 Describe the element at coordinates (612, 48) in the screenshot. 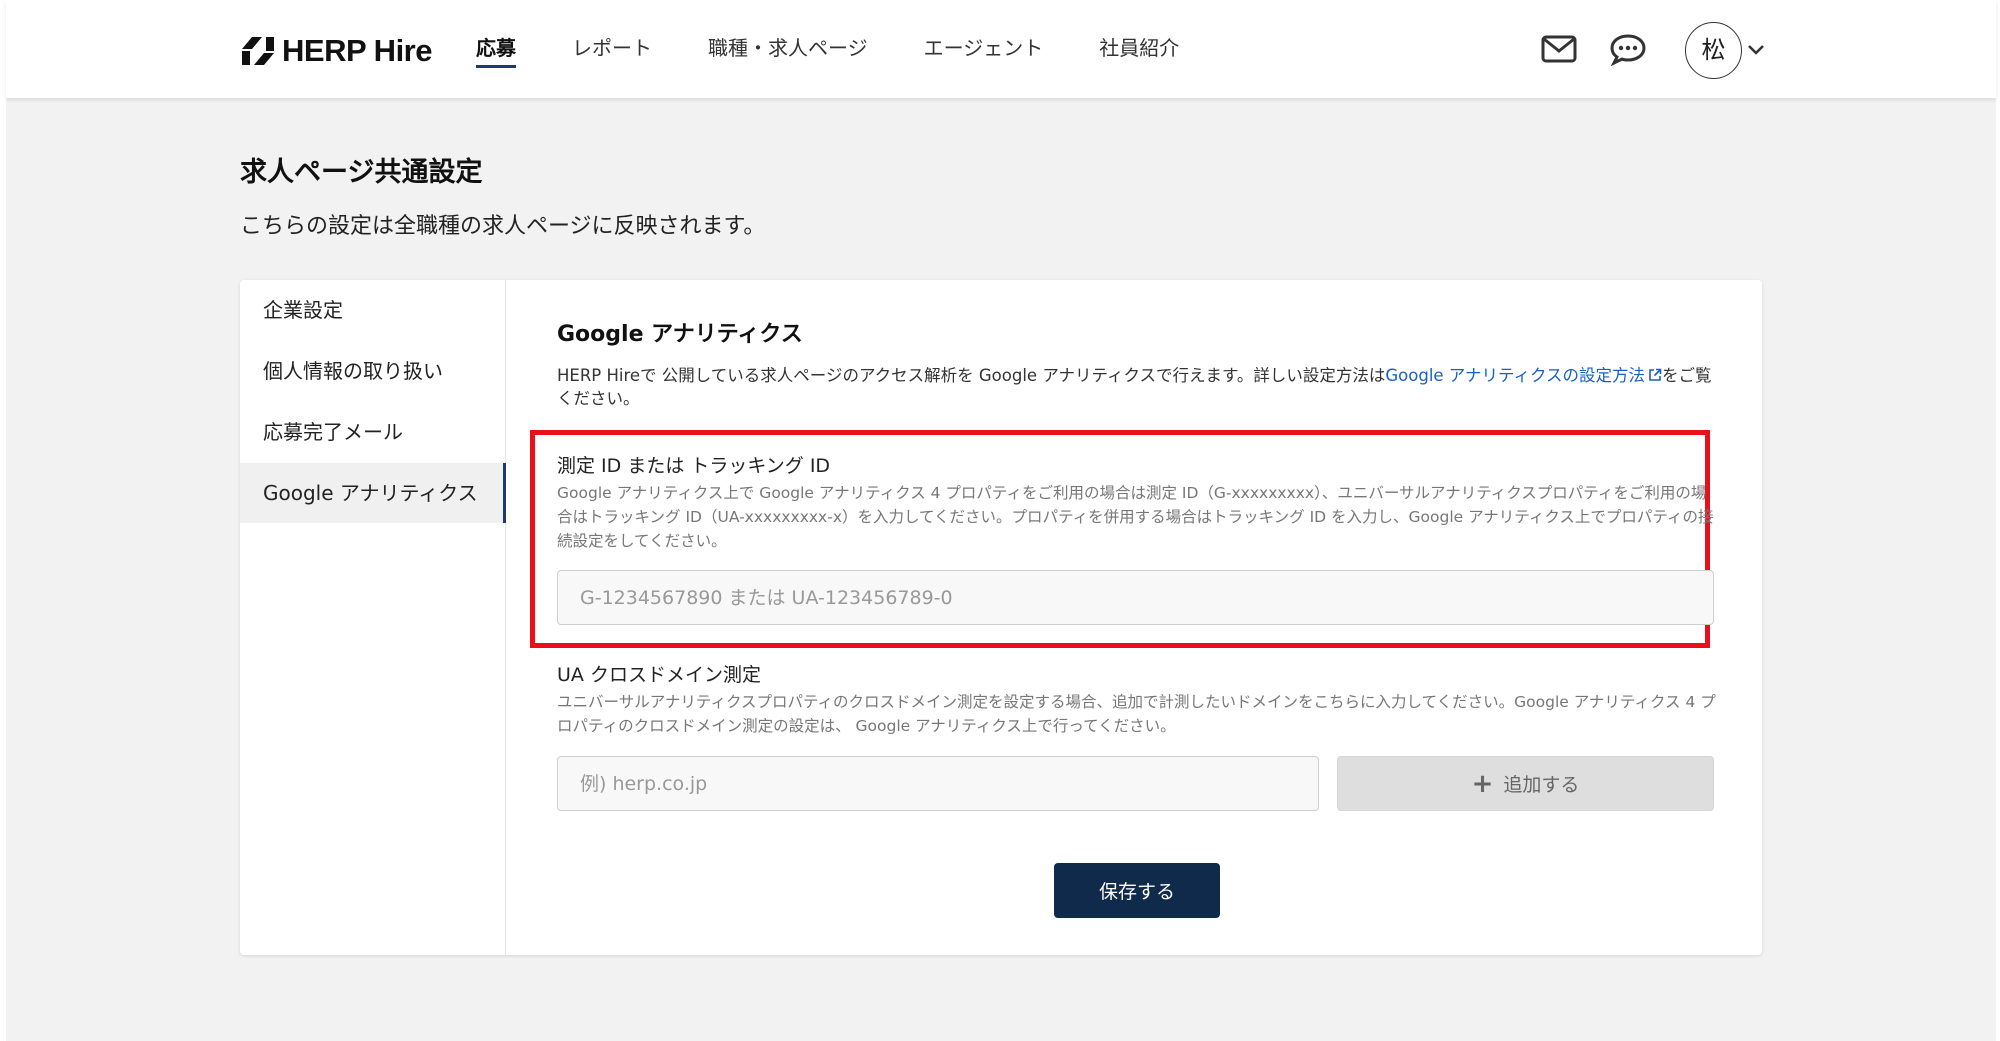

I see `nav-item-reports: レポート` at that location.